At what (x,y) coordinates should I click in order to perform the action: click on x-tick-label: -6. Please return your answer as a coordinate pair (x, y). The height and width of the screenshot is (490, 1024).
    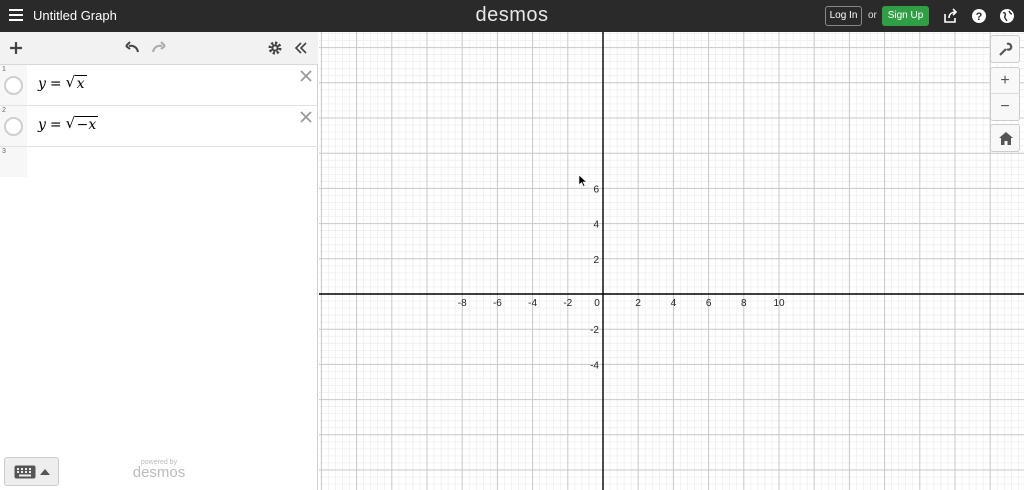
    Looking at the image, I should click on (497, 303).